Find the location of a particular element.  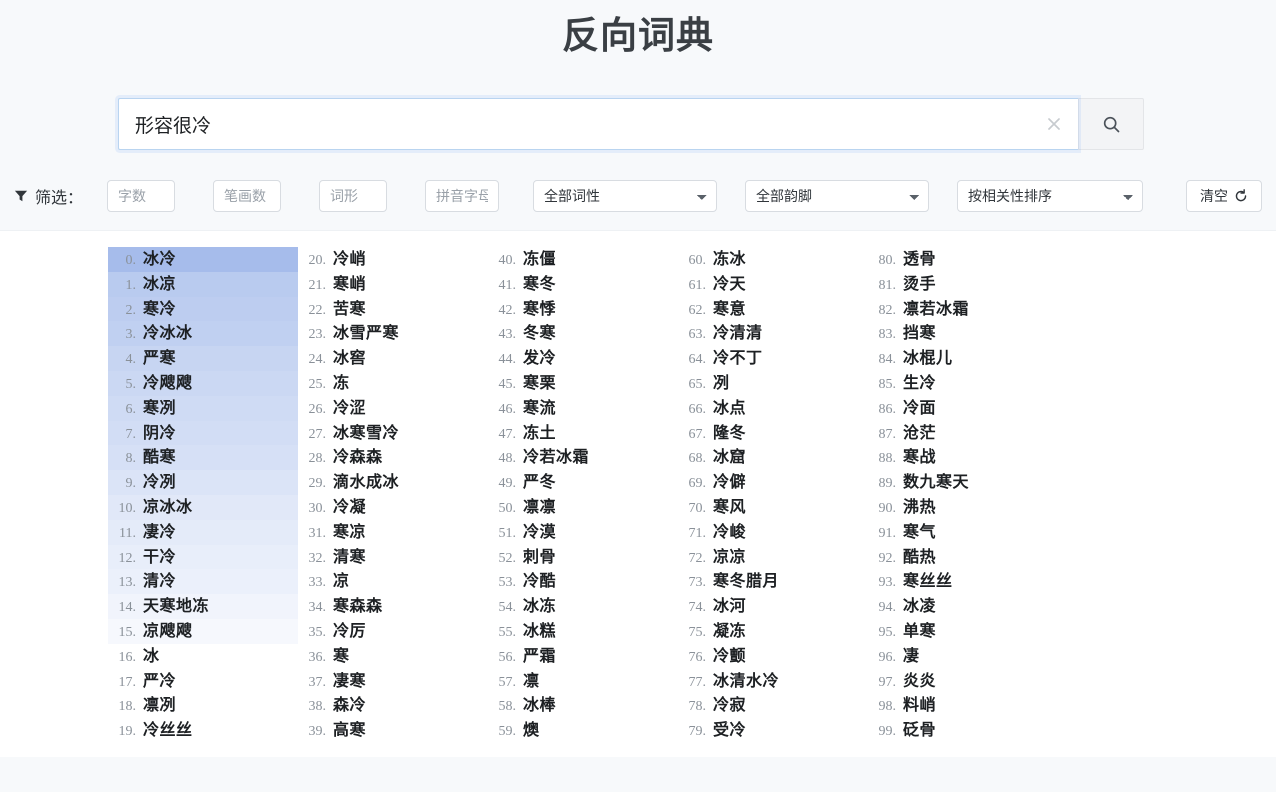

result-item: 63. 冷清清 is located at coordinates (773, 333).